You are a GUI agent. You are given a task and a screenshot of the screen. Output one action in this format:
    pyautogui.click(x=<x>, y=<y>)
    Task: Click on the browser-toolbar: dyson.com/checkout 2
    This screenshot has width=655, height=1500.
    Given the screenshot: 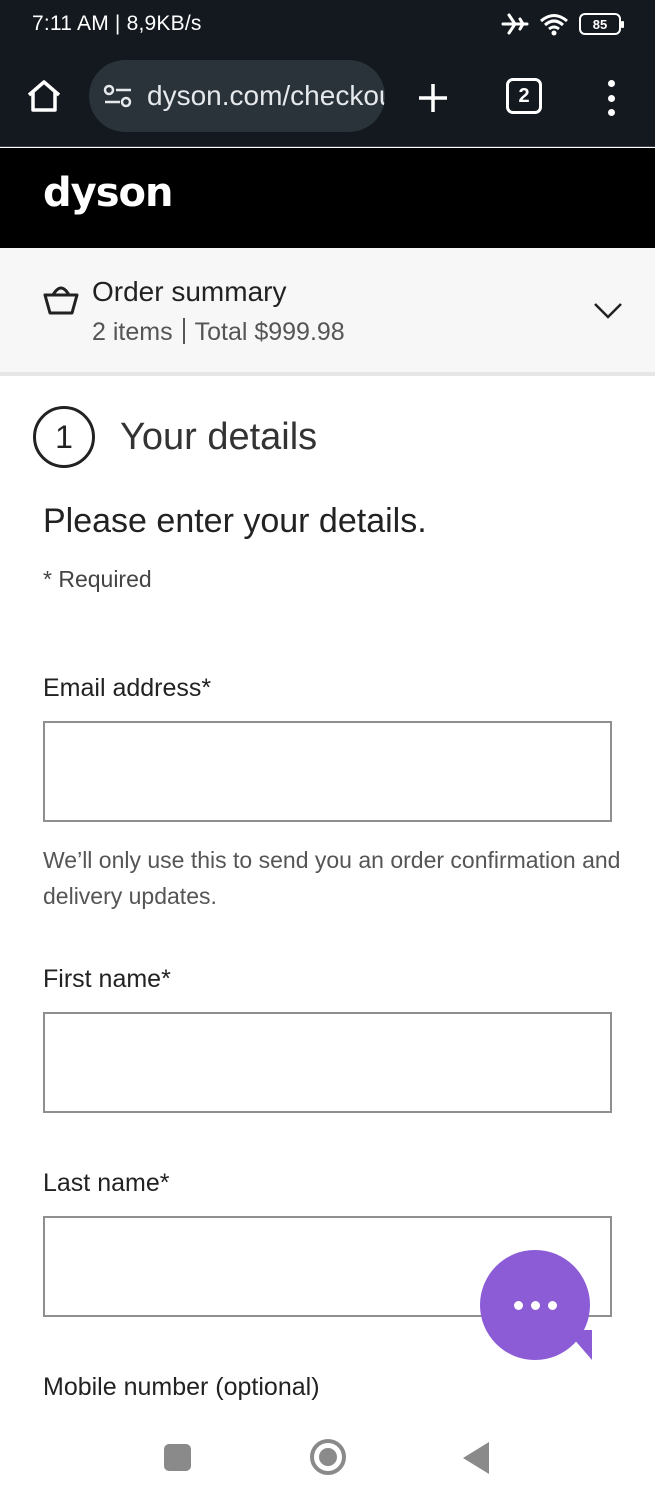 What is the action you would take?
    pyautogui.click(x=327, y=98)
    